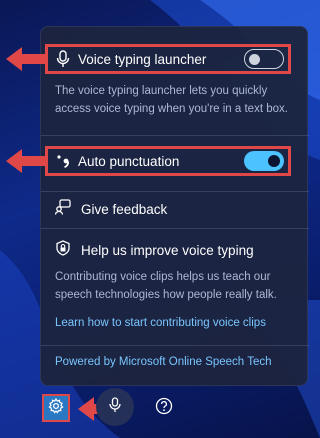 This screenshot has height=438, width=320. I want to click on voice-typing-launcher-toggle, so click(264, 59).